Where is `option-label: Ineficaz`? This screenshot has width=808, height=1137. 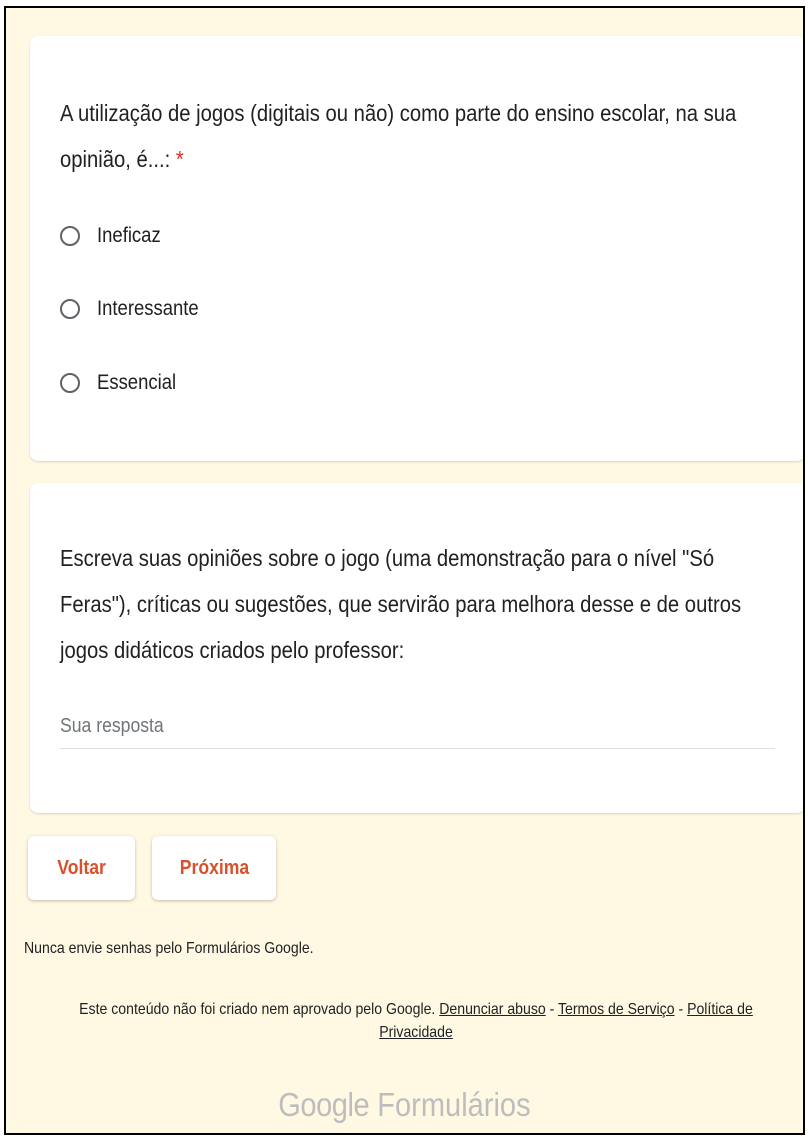
option-label: Ineficaz is located at coordinates (129, 235).